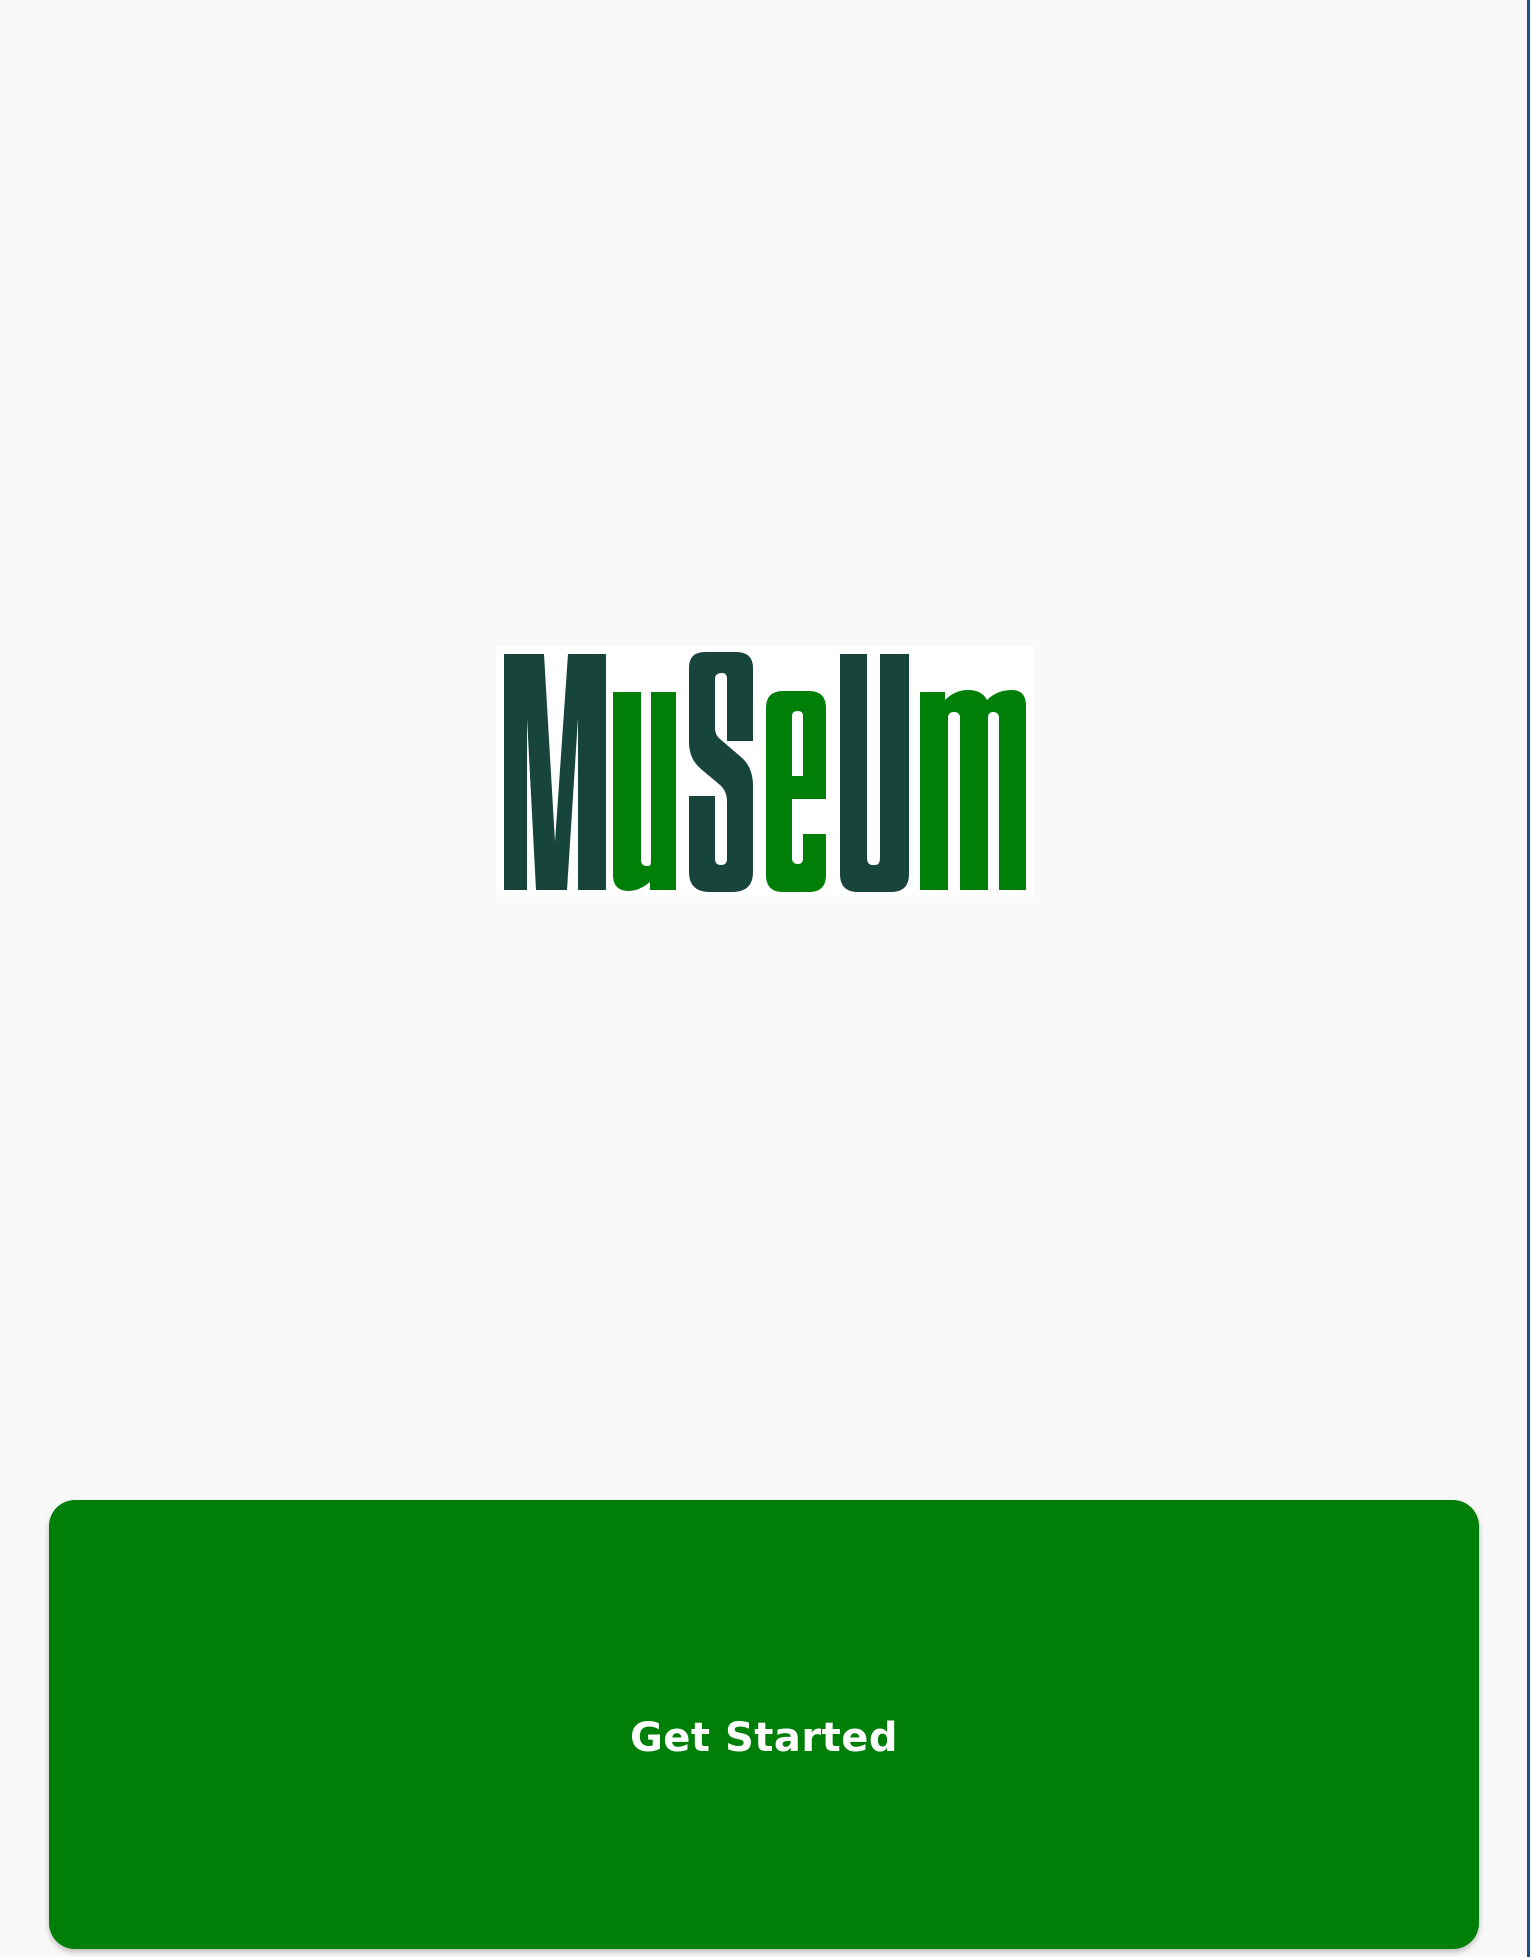 The height and width of the screenshot is (1957, 1532). I want to click on museum-logo: MuSeUm, so click(765, 771).